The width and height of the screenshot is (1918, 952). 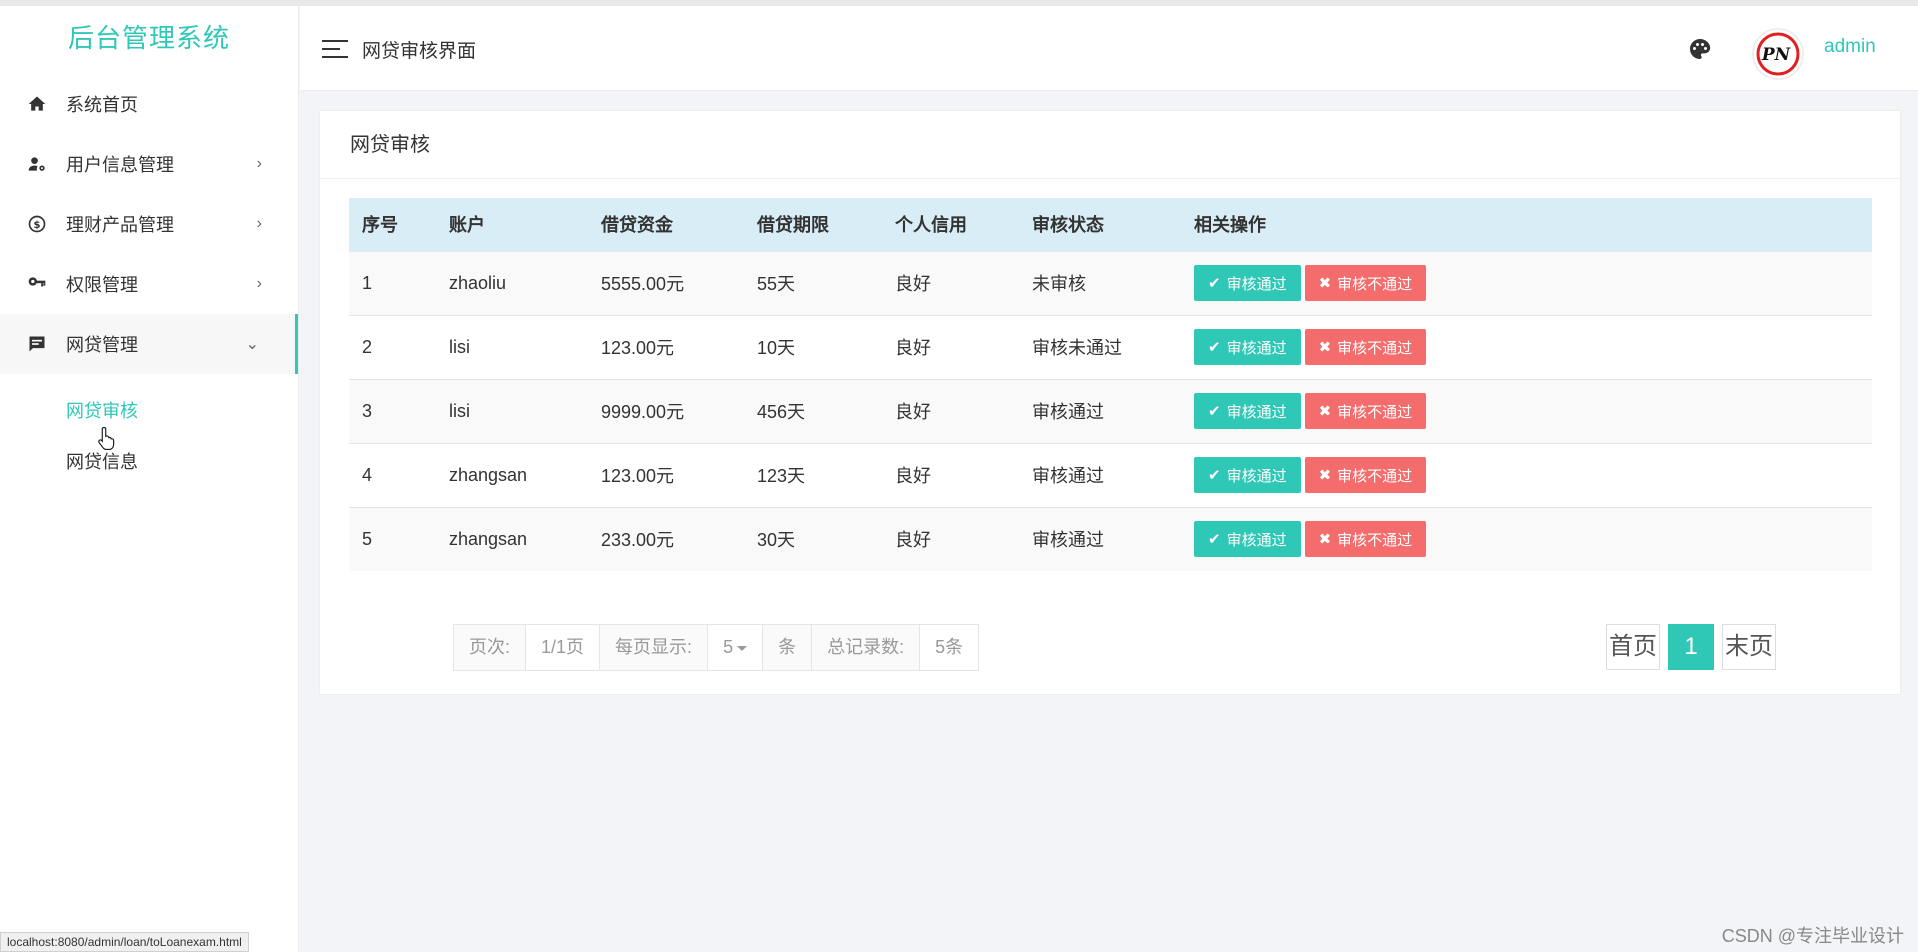 I want to click on hand-cursor-icon, so click(x=106, y=438).